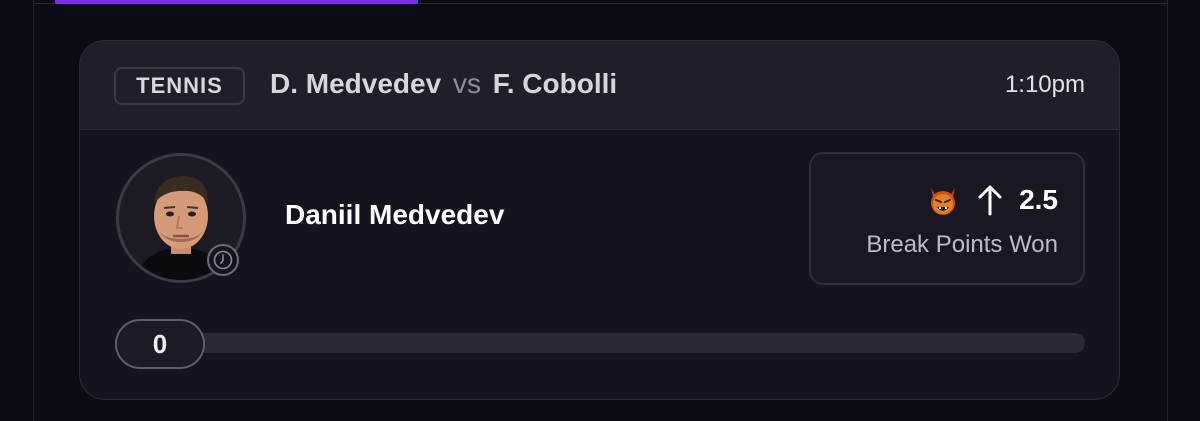 Image resolution: width=1200 pixels, height=421 pixels. Describe the element at coordinates (33, 210) in the screenshot. I see `left-divider` at that location.